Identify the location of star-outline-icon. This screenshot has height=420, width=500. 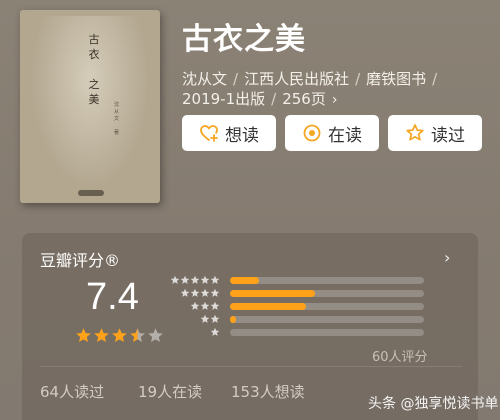
(415, 132).